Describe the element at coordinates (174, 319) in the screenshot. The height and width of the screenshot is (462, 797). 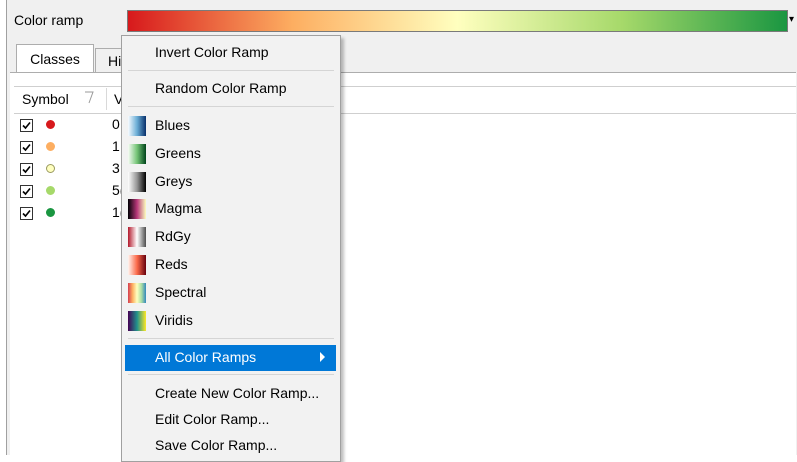
I see `menu-item-label: Viridis` at that location.